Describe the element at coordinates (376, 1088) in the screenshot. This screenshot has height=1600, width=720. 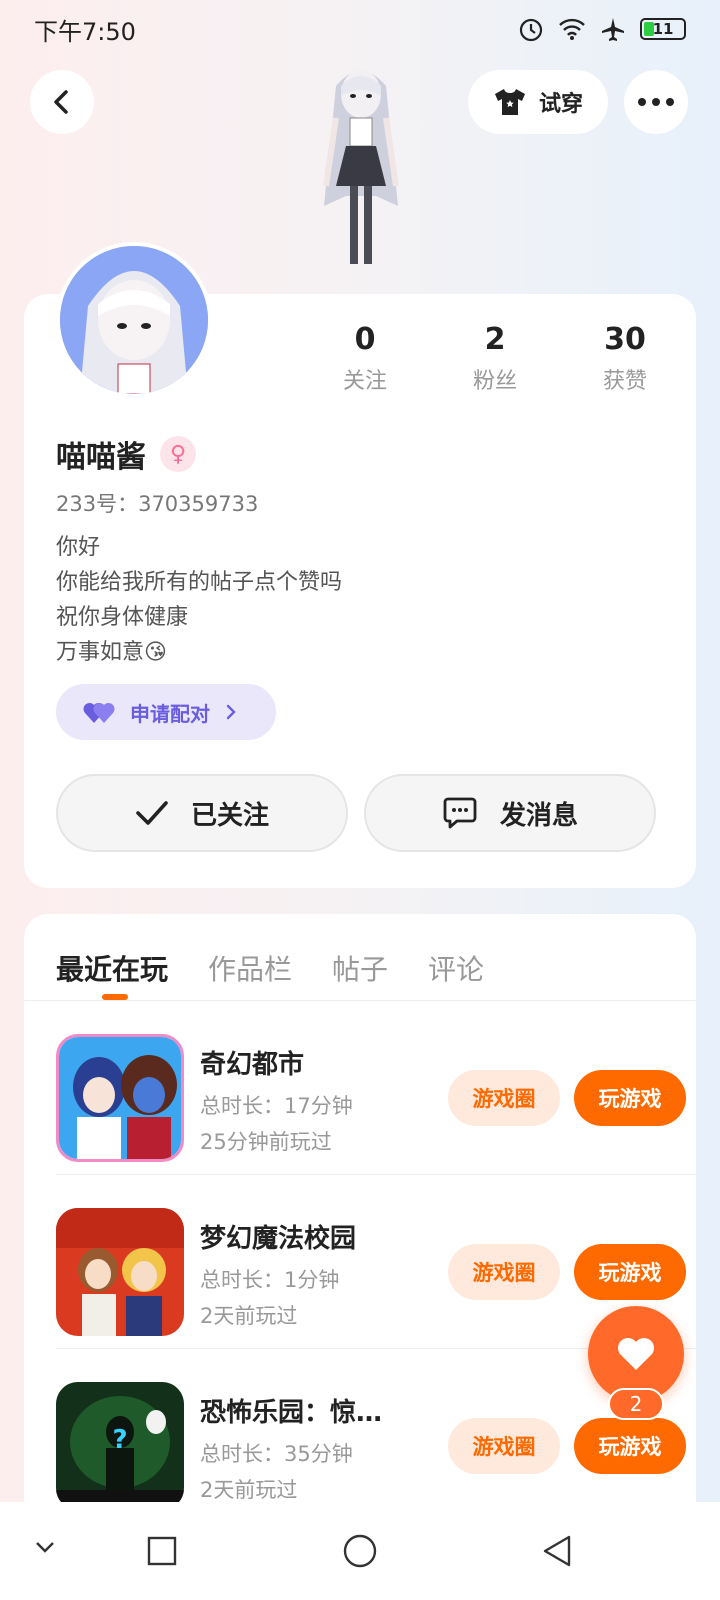
I see `game-row: 奇幻都市 总时长：17分钟 25分钟前玩过 游戏圈 玩游戏` at that location.